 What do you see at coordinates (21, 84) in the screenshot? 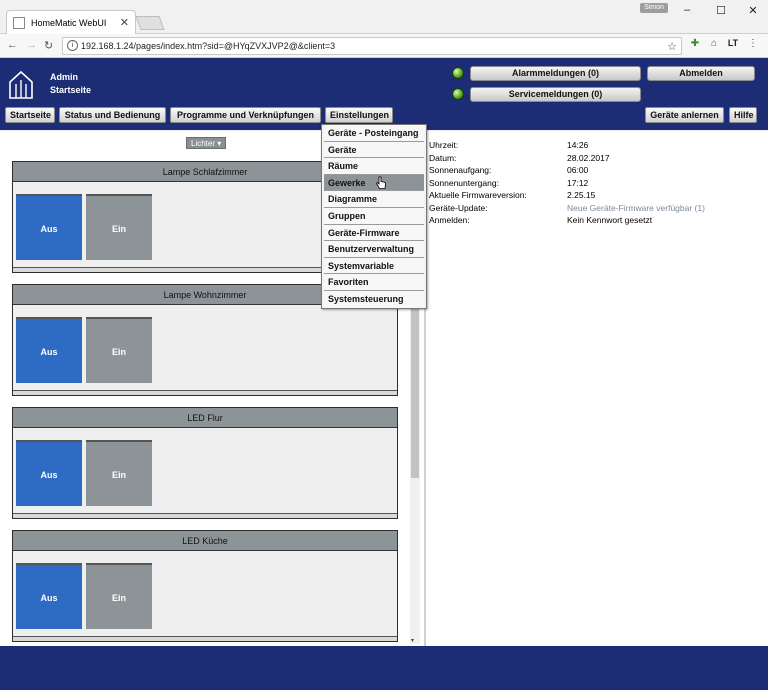
I see `homematic-logo-icon` at bounding box center [21, 84].